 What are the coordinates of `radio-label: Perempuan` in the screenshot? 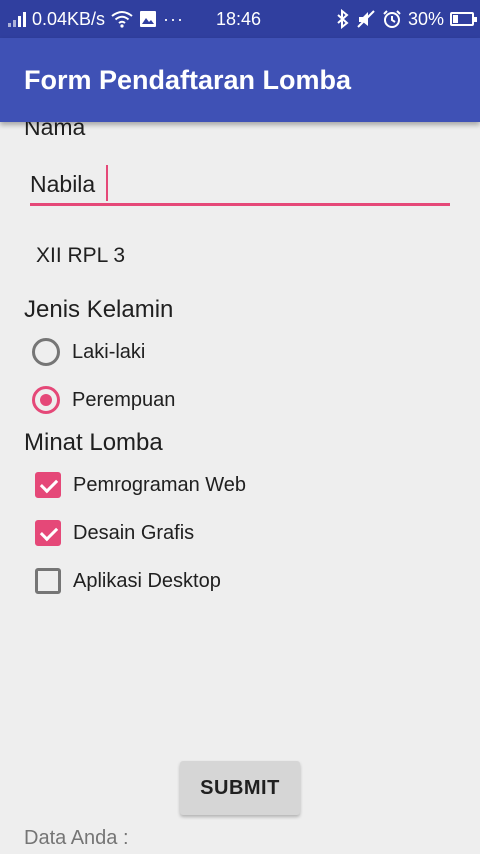 It's located at (124, 399).